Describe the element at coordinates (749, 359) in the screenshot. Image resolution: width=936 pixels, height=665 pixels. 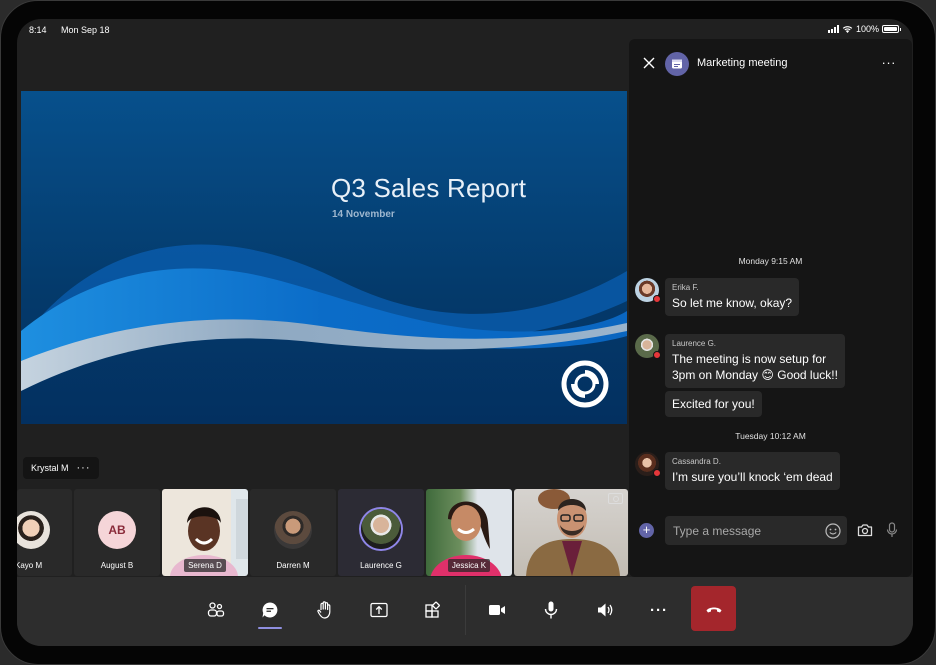
I see `message-text-line: The meeting is now setup for` at that location.